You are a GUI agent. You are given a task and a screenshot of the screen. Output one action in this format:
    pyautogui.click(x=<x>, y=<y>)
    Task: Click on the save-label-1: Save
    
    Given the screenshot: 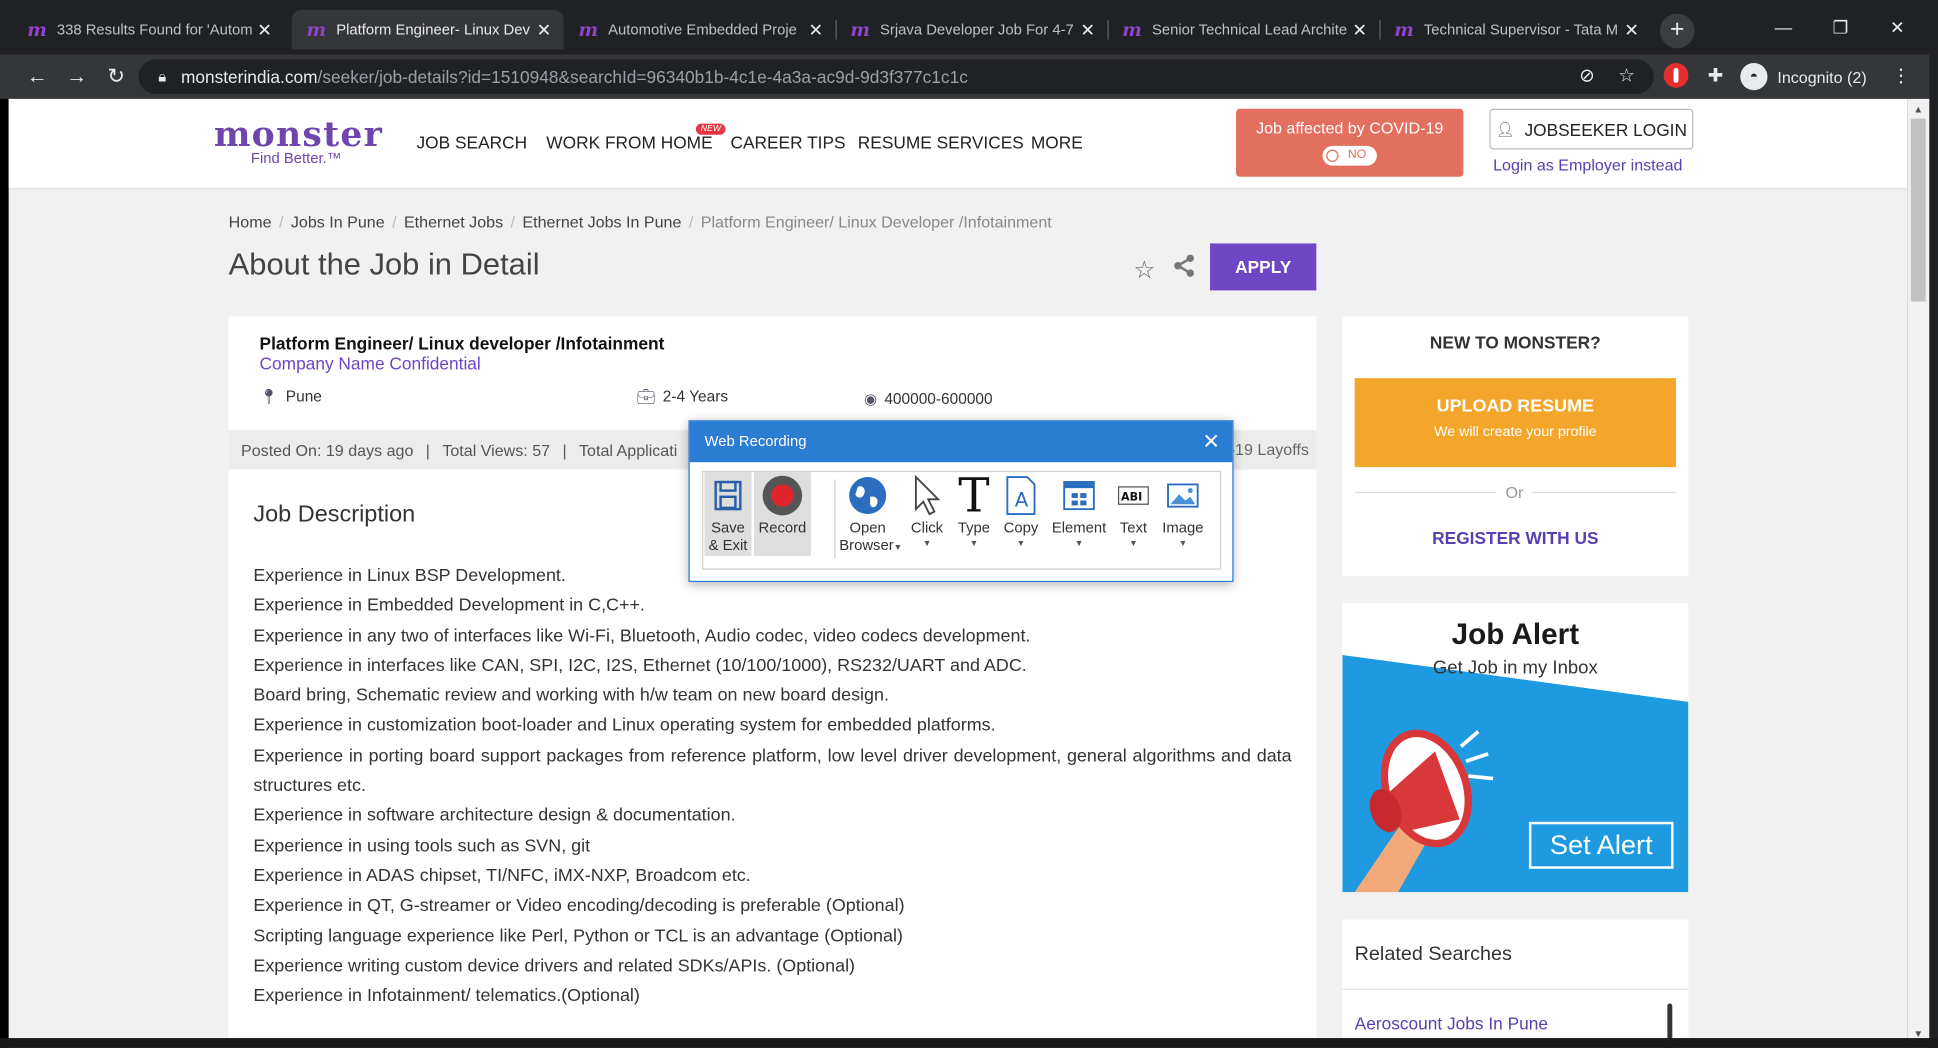 What is the action you would take?
    pyautogui.click(x=728, y=528)
    